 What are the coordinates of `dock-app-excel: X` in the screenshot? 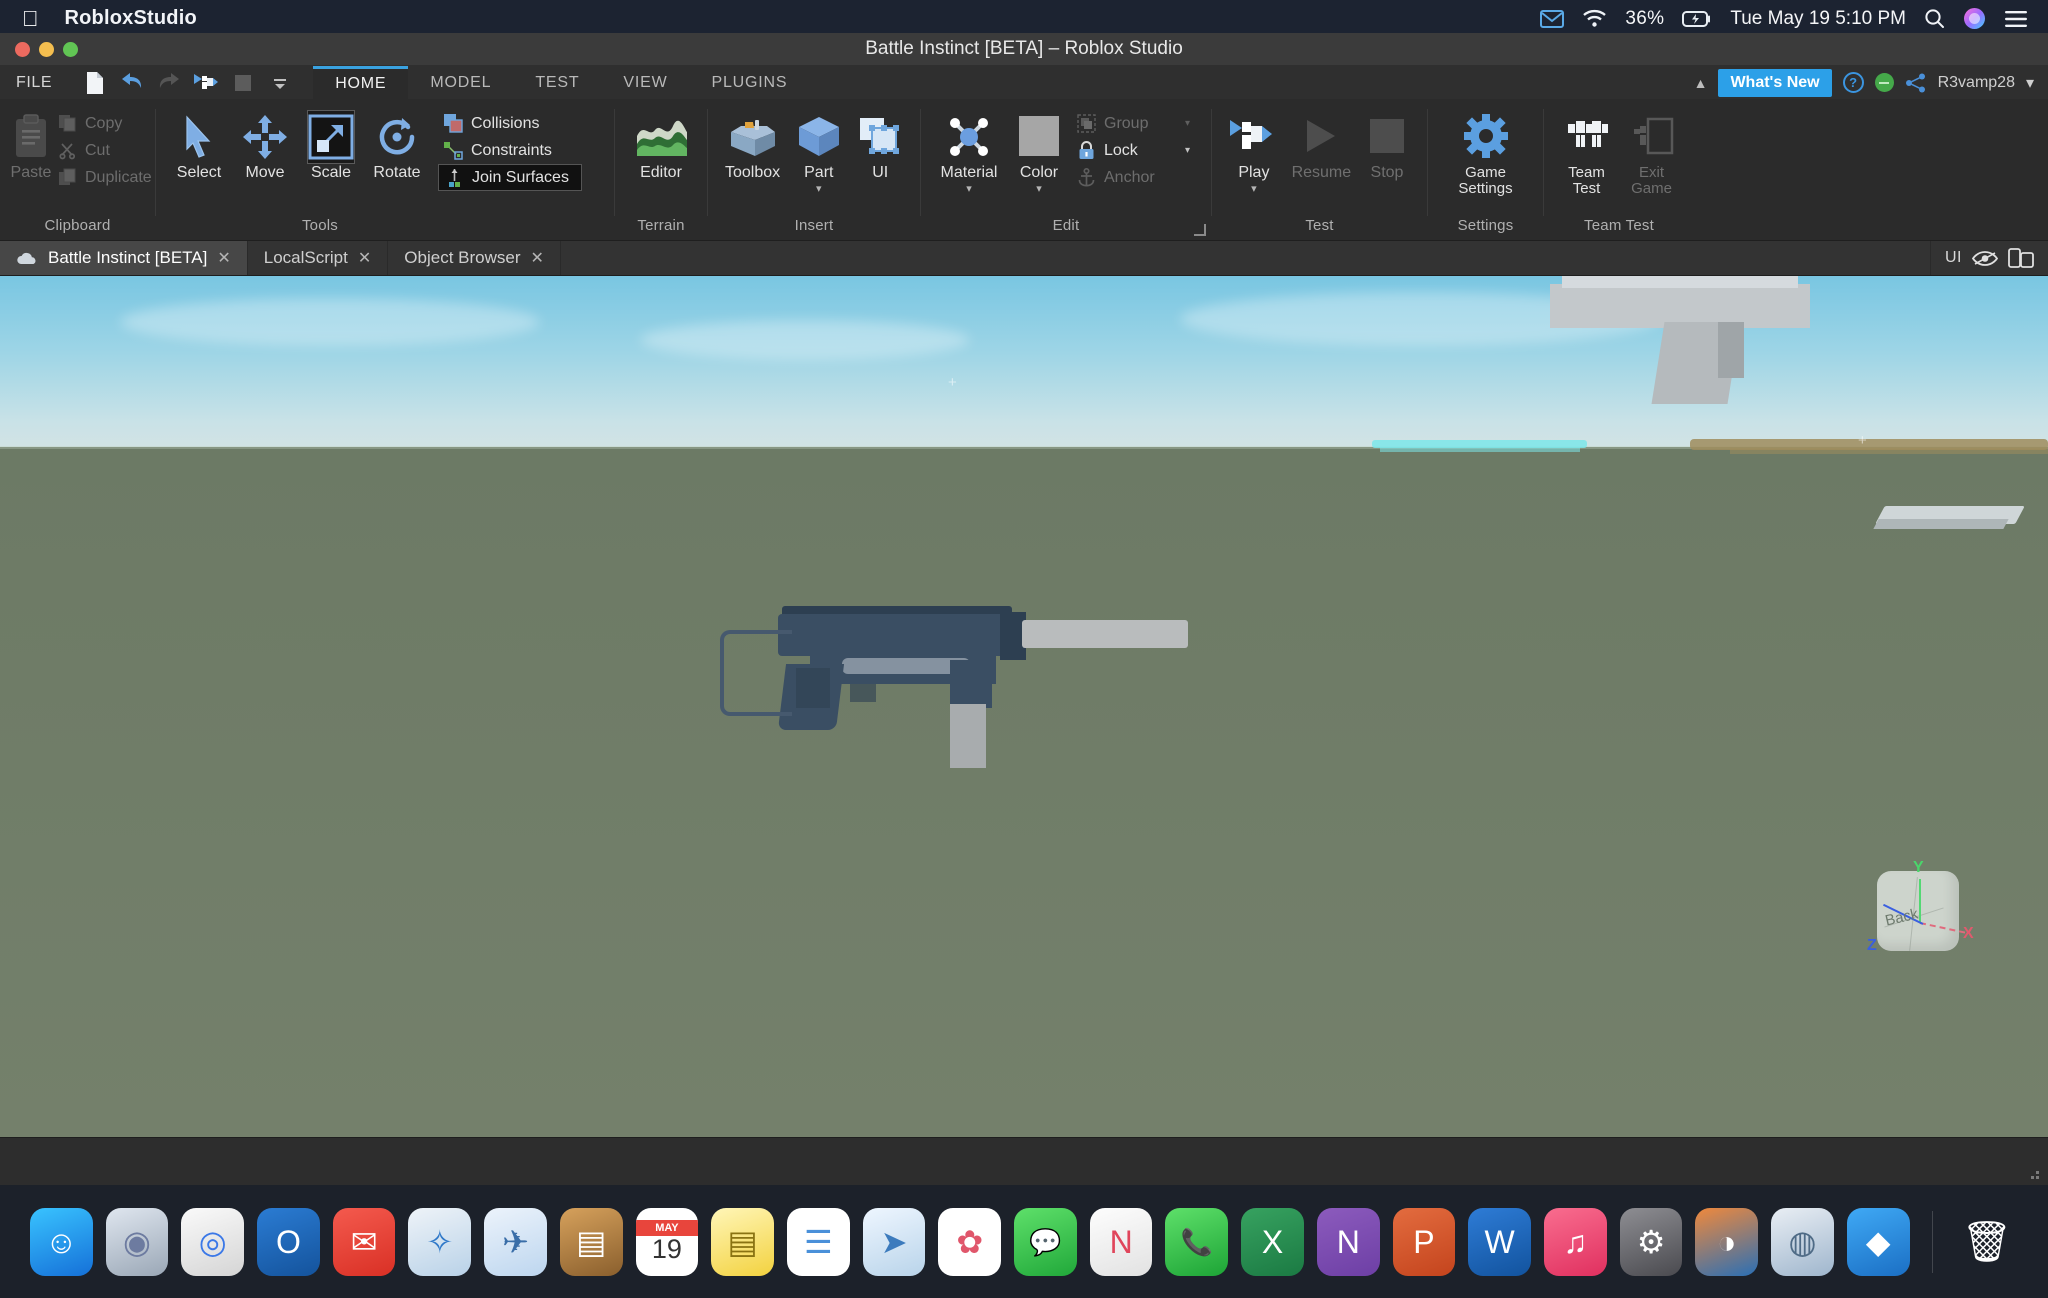 It's located at (1272, 1241).